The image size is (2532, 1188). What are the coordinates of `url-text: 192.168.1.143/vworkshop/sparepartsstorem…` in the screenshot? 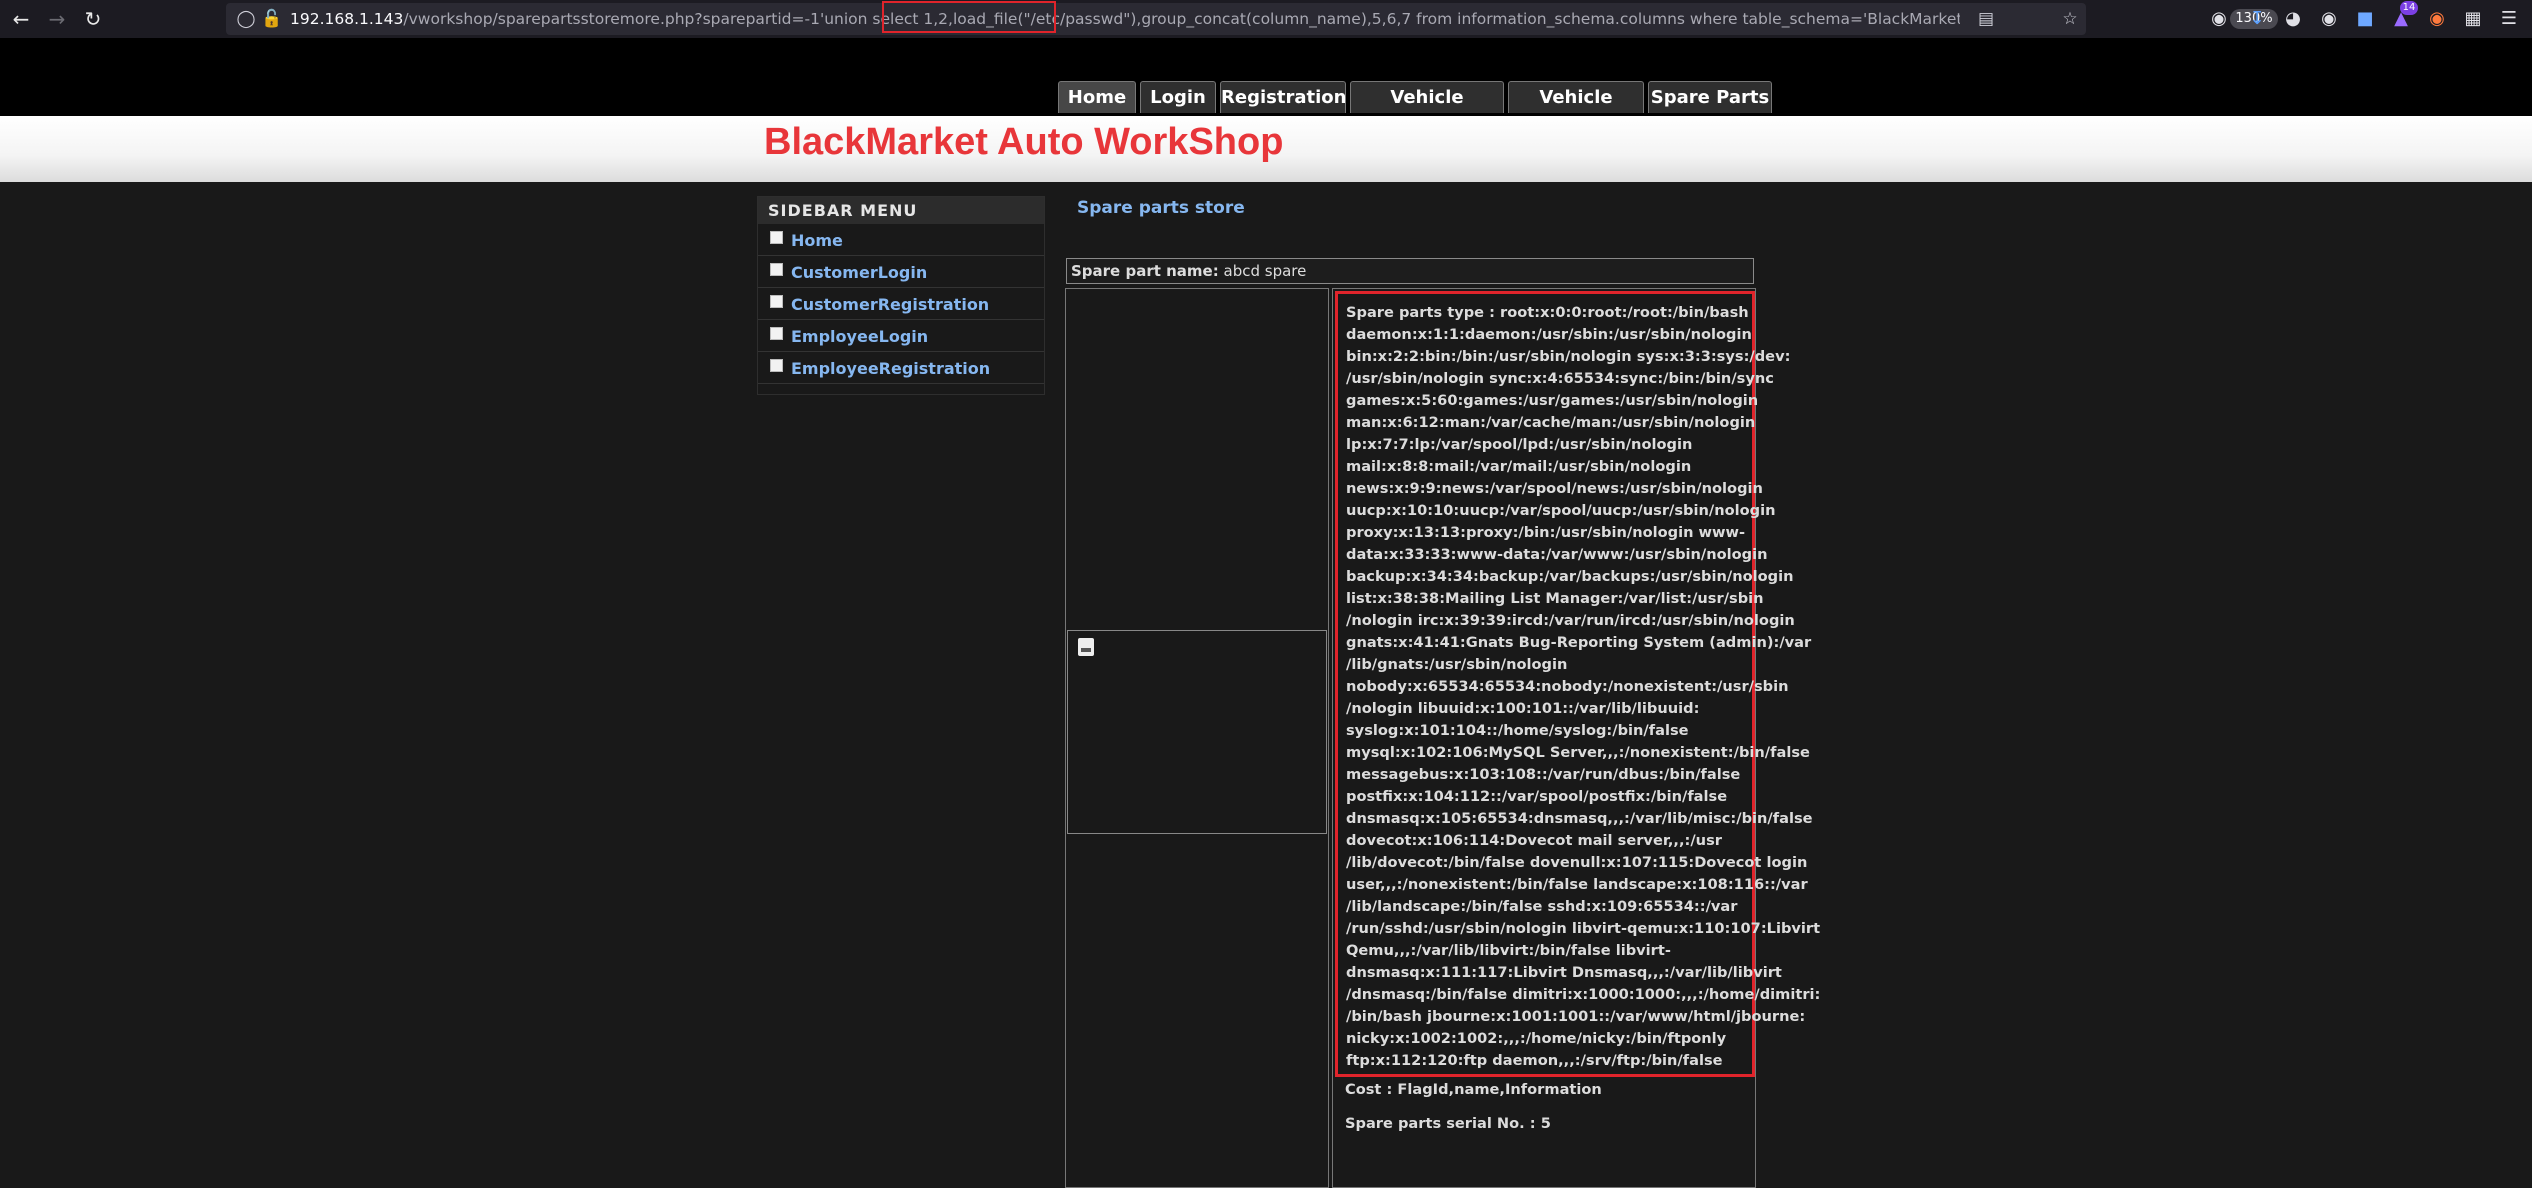 It's located at (1125, 19).